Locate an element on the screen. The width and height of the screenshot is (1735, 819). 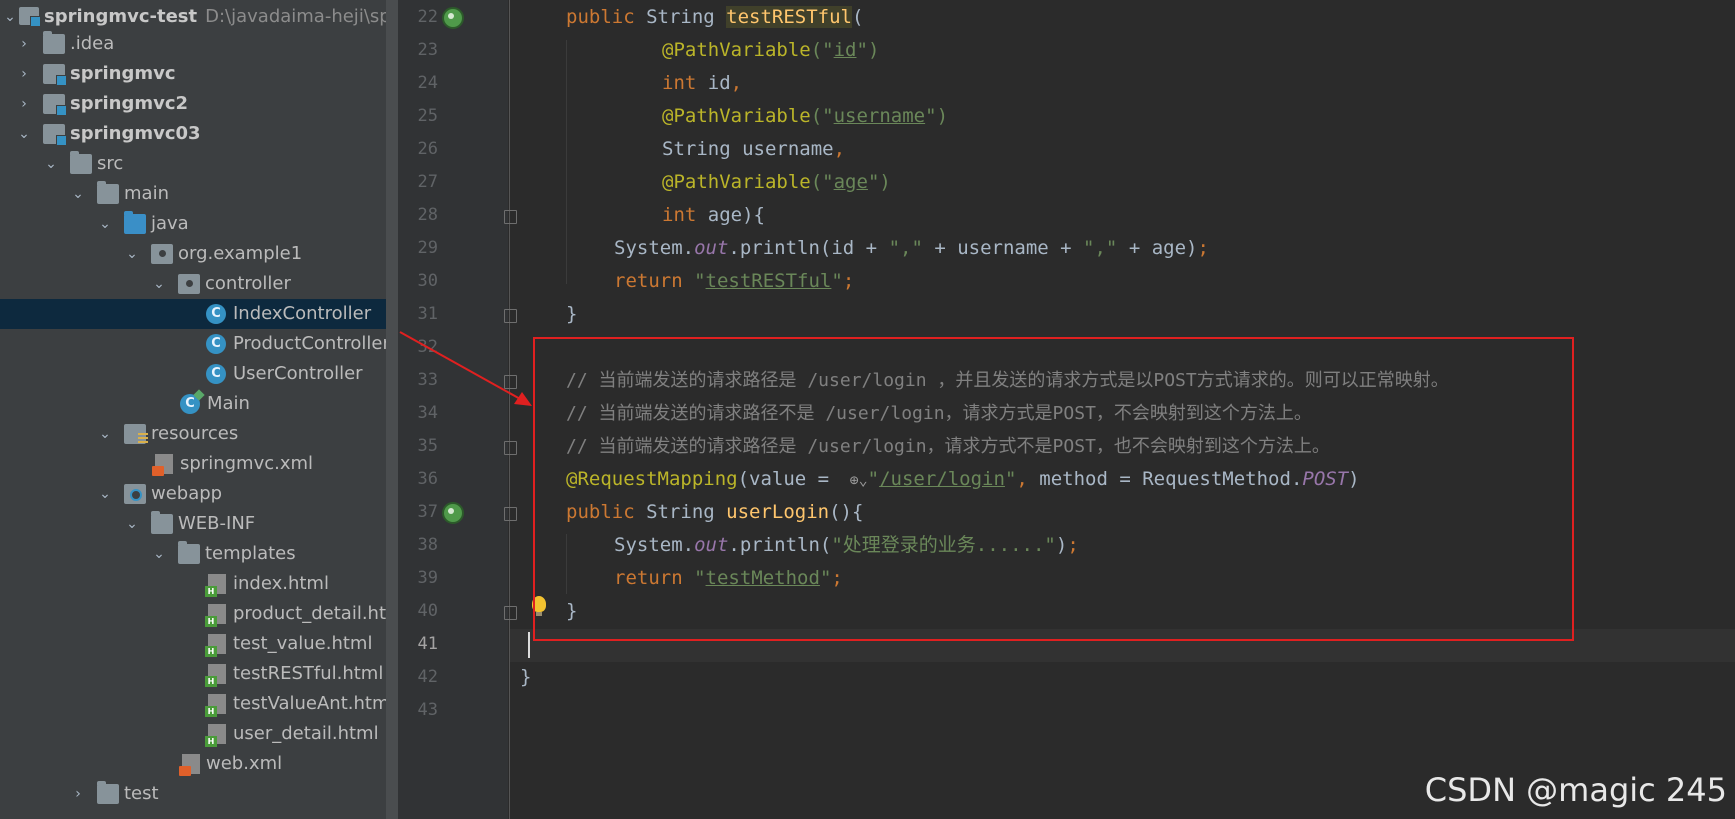
tree-item-label: templates is located at coordinates (250, 553).